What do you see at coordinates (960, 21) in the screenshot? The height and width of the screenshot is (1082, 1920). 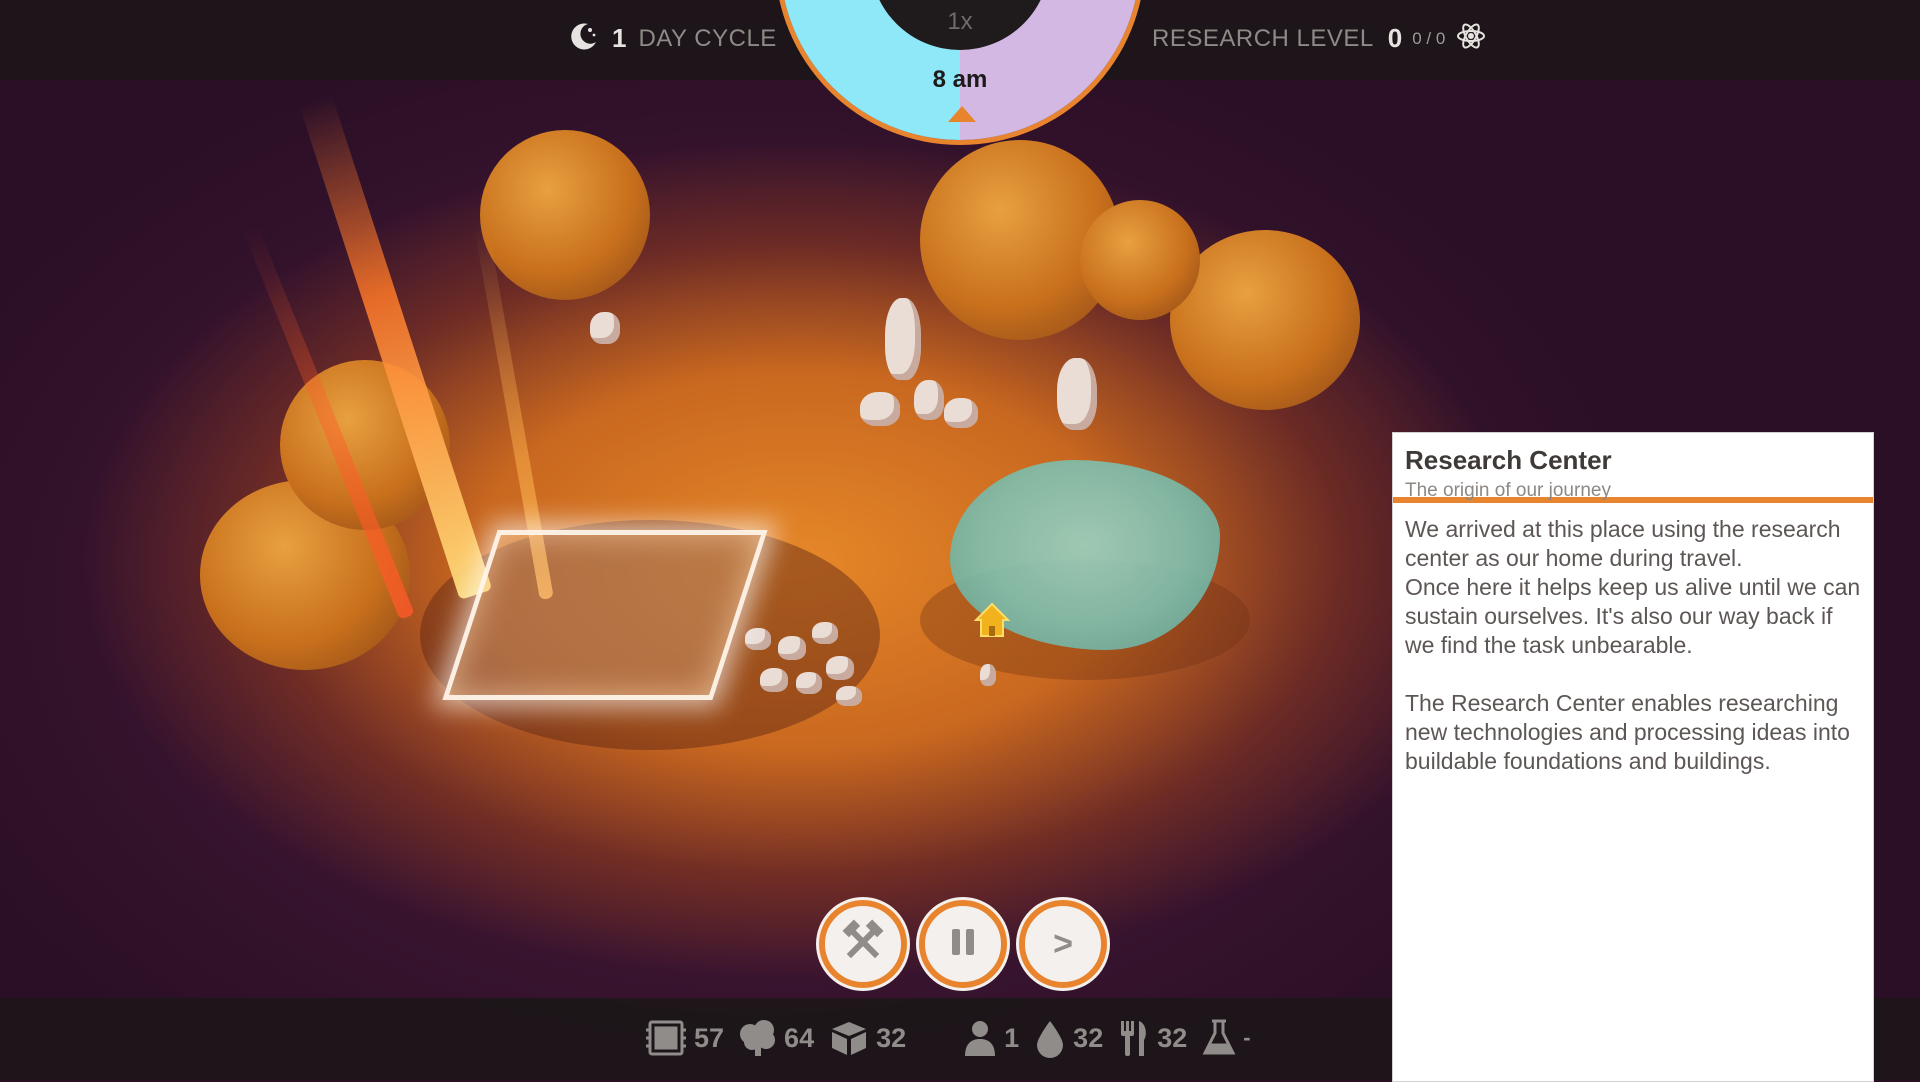 I see `game-speed: 1x` at bounding box center [960, 21].